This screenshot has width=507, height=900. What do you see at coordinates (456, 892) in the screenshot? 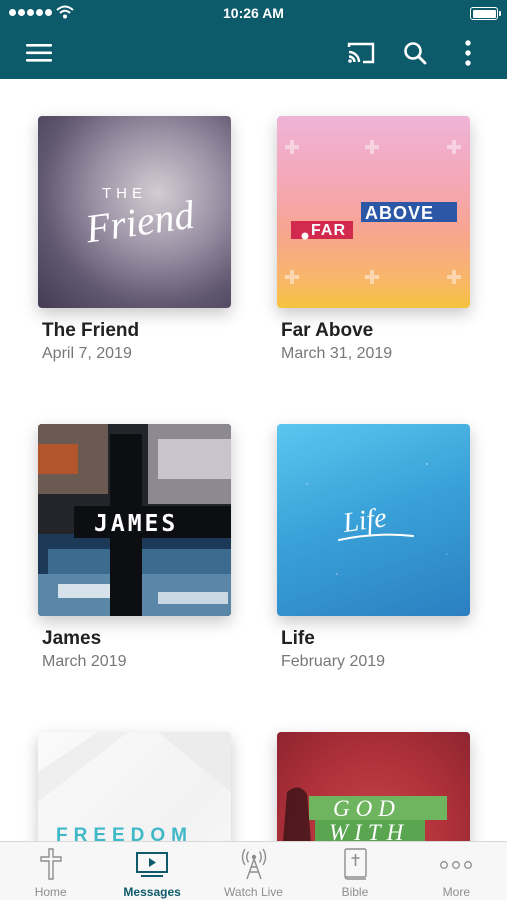
I see `tab-label: More` at bounding box center [456, 892].